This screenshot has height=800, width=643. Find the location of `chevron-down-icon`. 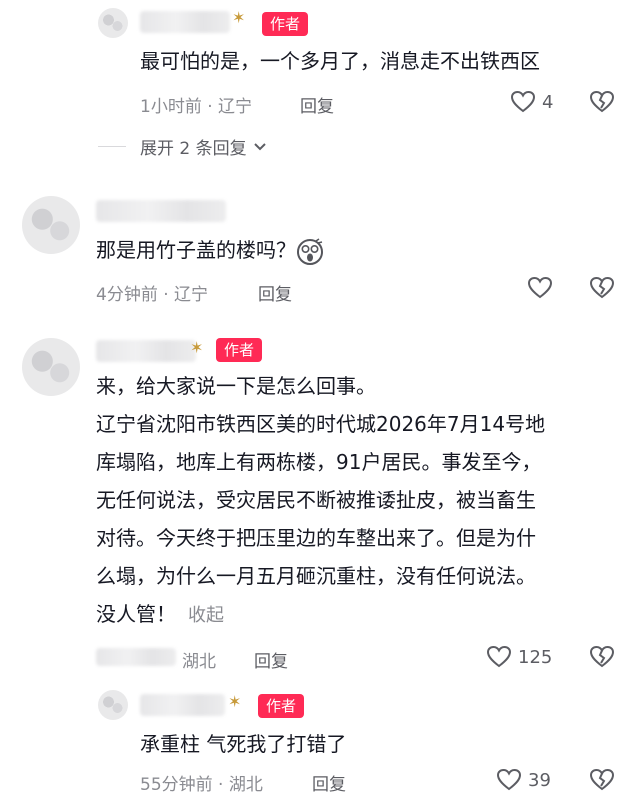

chevron-down-icon is located at coordinates (259, 146).